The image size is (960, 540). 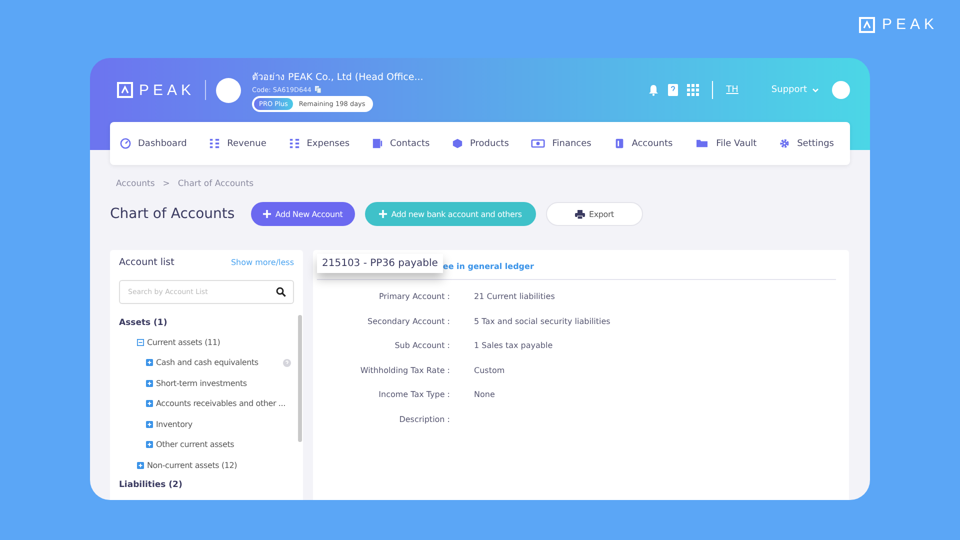 What do you see at coordinates (422, 346) in the screenshot?
I see `field-label: Sub Account :` at bounding box center [422, 346].